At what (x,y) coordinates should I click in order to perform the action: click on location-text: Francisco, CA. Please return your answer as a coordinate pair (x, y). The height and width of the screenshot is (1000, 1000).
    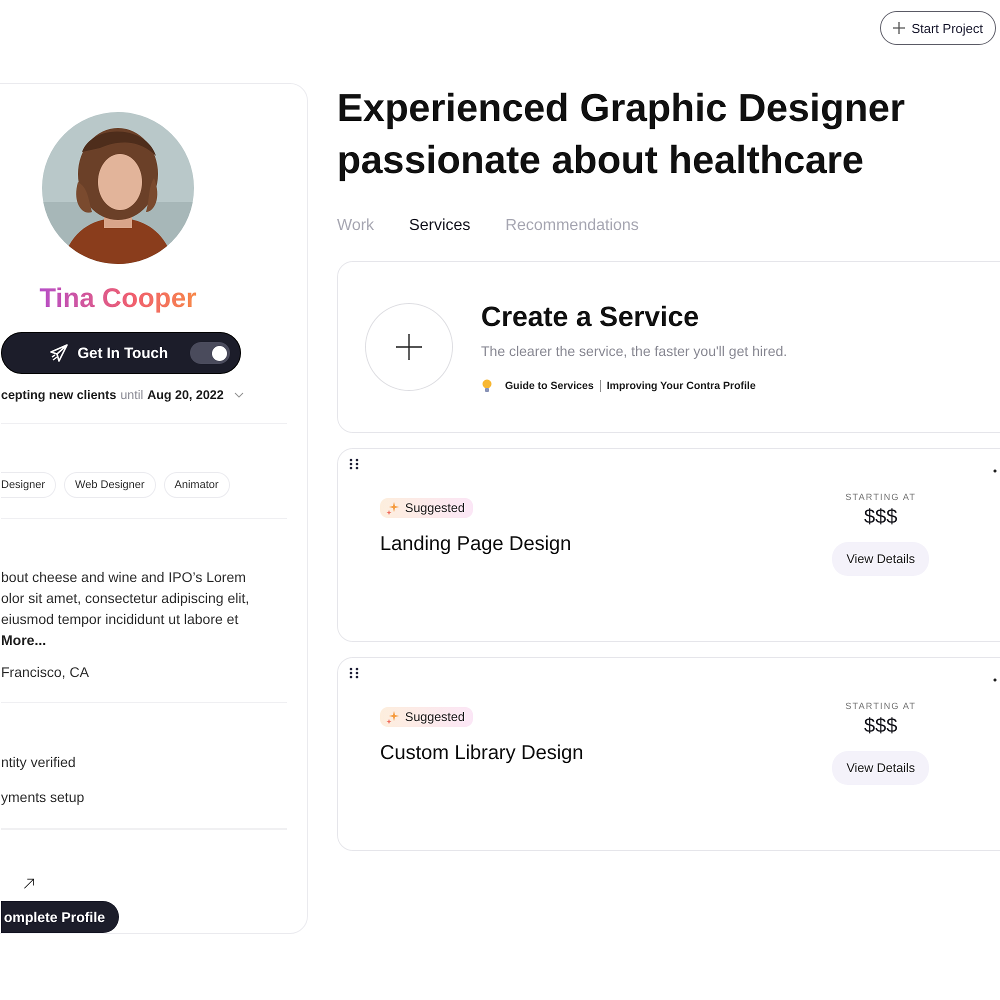
    Looking at the image, I should click on (45, 672).